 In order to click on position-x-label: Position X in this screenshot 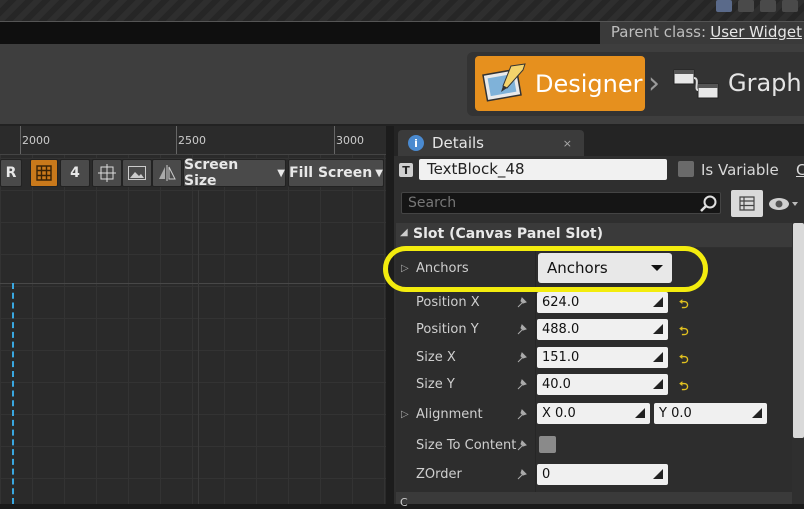, I will do `click(448, 302)`.